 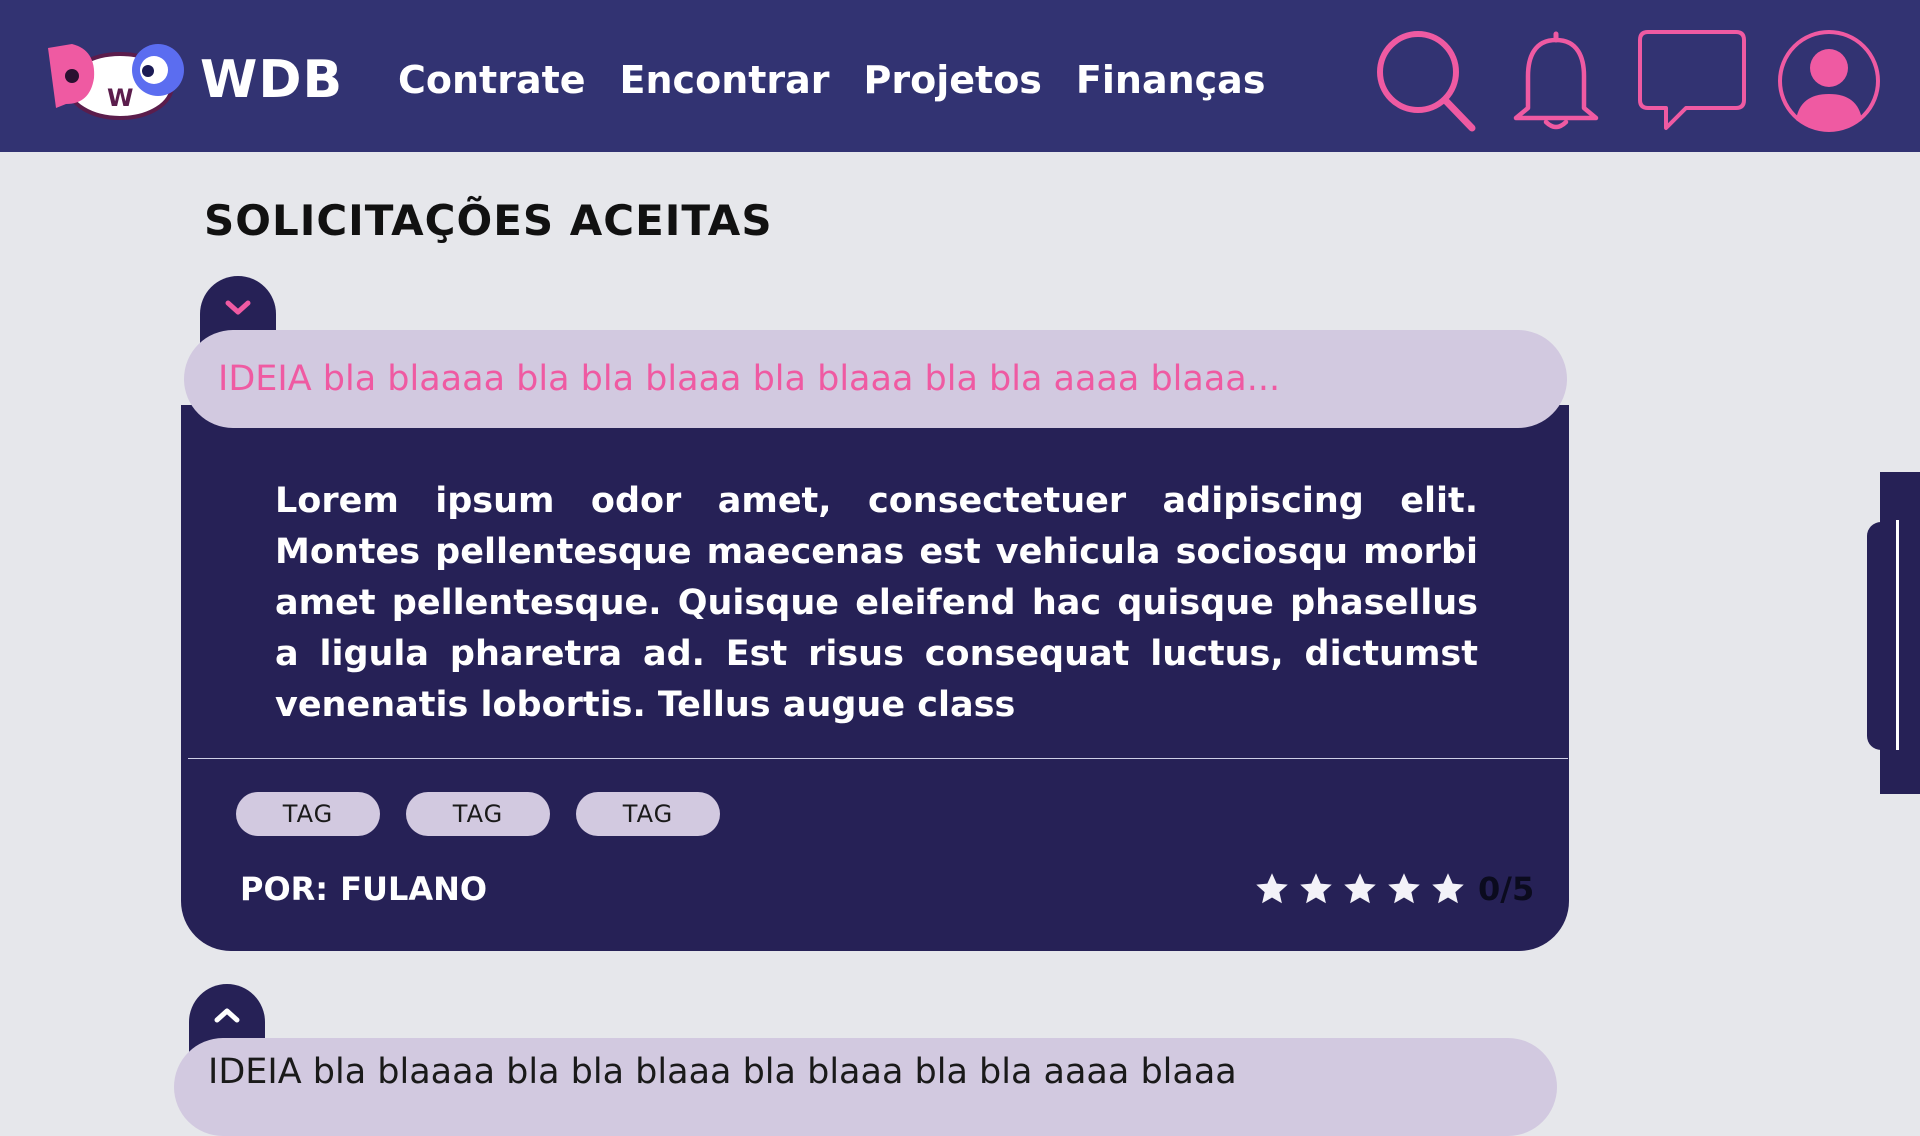 I want to click on profile-icon, so click(x=1829, y=81).